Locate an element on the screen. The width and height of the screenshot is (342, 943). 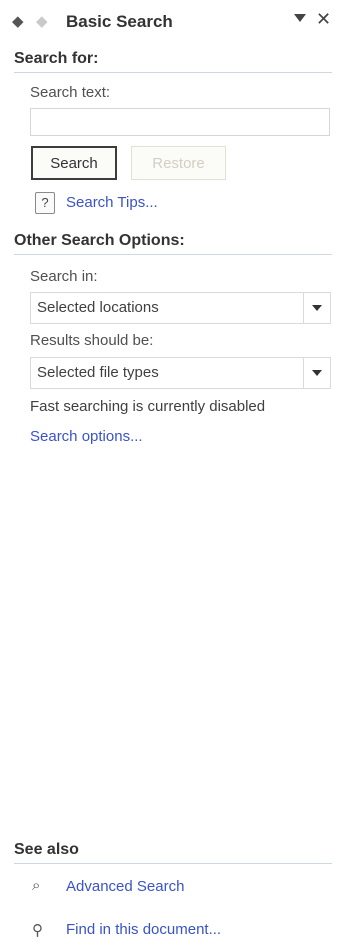
binoculars-icon: ⚲ is located at coordinates (42, 930).